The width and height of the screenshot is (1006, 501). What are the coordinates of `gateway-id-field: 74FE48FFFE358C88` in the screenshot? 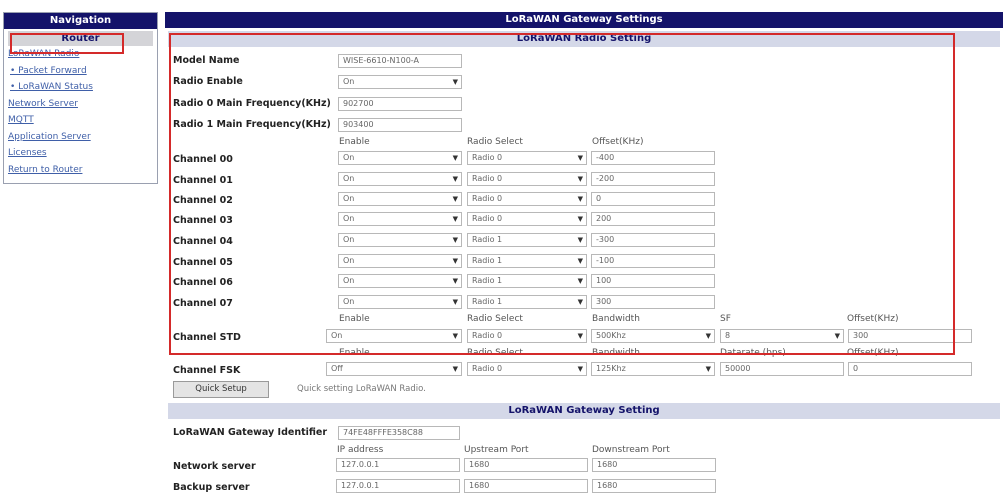 It's located at (399, 433).